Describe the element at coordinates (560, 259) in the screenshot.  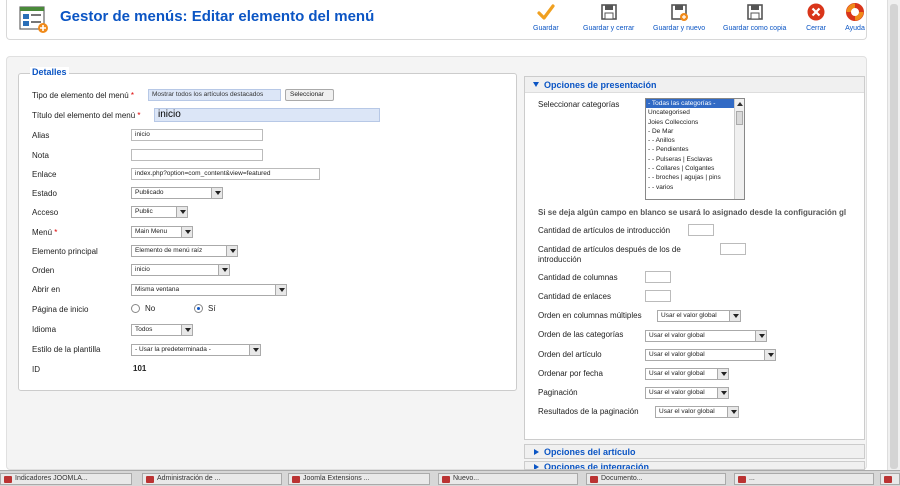
I see `after-intro-label-2: introducción` at that location.